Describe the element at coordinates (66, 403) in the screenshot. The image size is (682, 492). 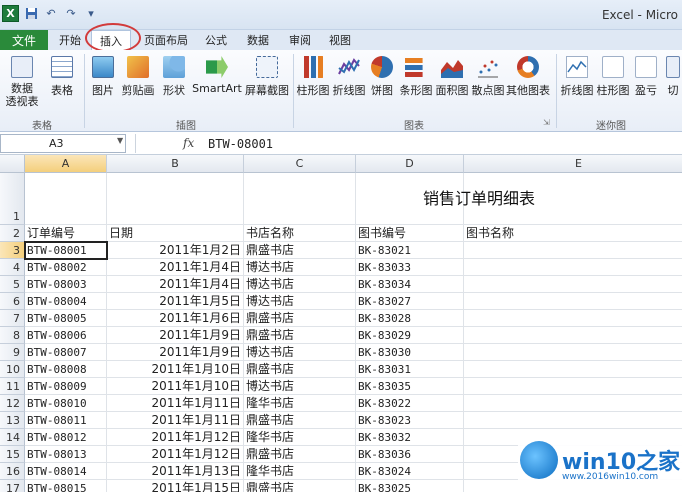
I see `table-cell: BTW-08010` at that location.